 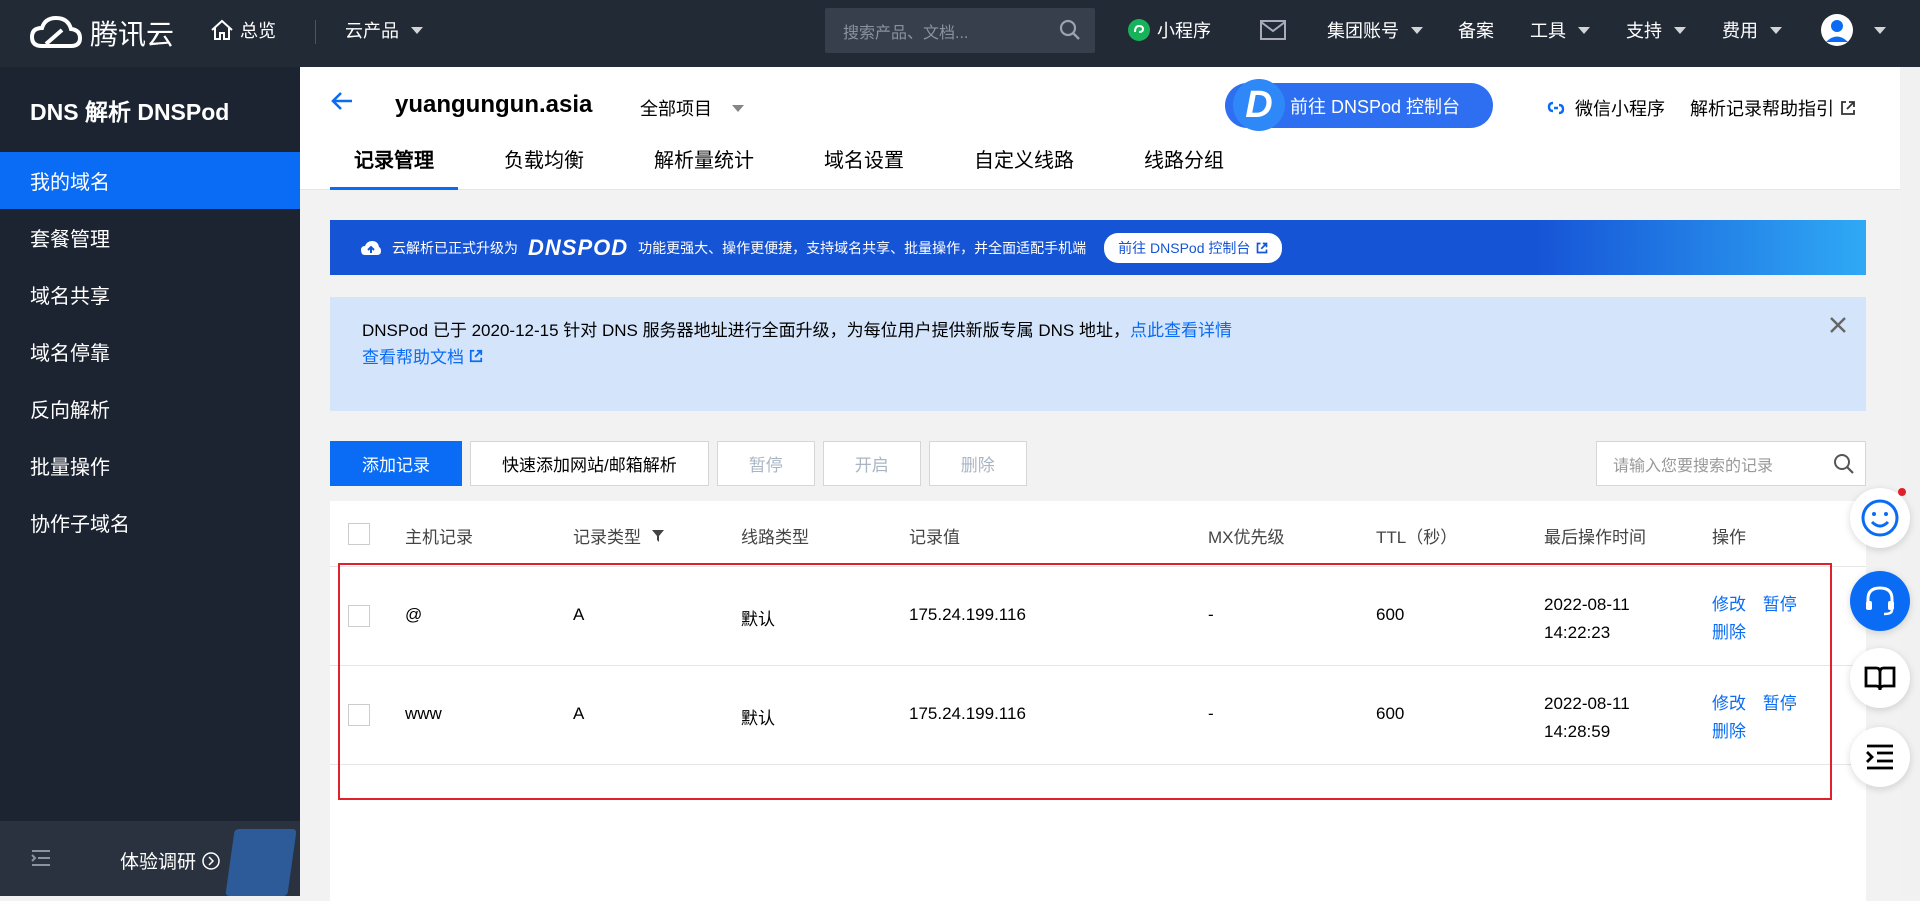 I want to click on overview-link: 总览, so click(x=243, y=30).